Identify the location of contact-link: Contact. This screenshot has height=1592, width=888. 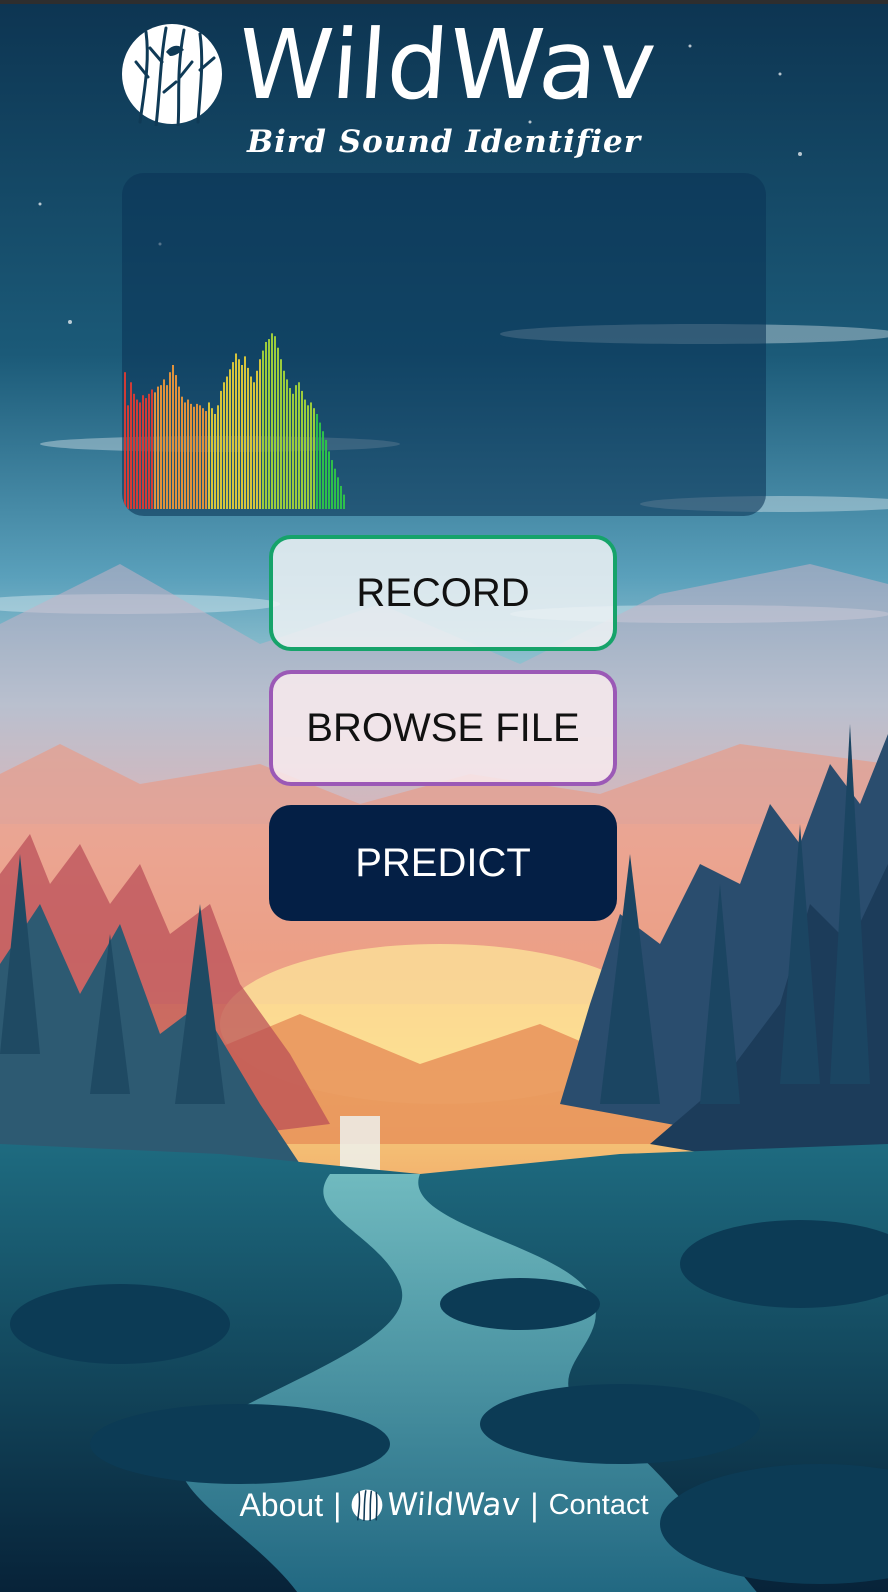
(599, 1505).